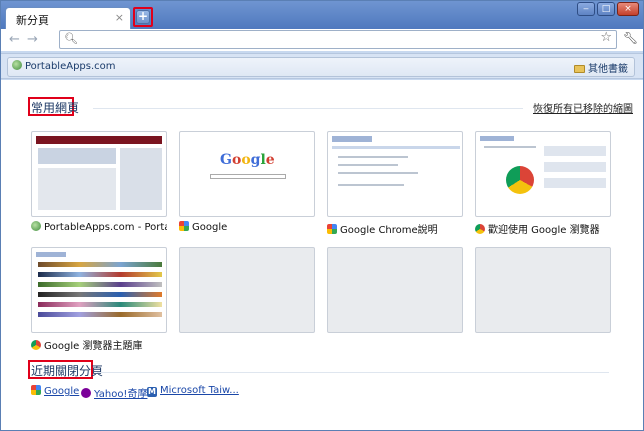  What do you see at coordinates (543, 228) in the screenshot?
I see `tile-label: 歡迎使用 Google 瀏覽器` at bounding box center [543, 228].